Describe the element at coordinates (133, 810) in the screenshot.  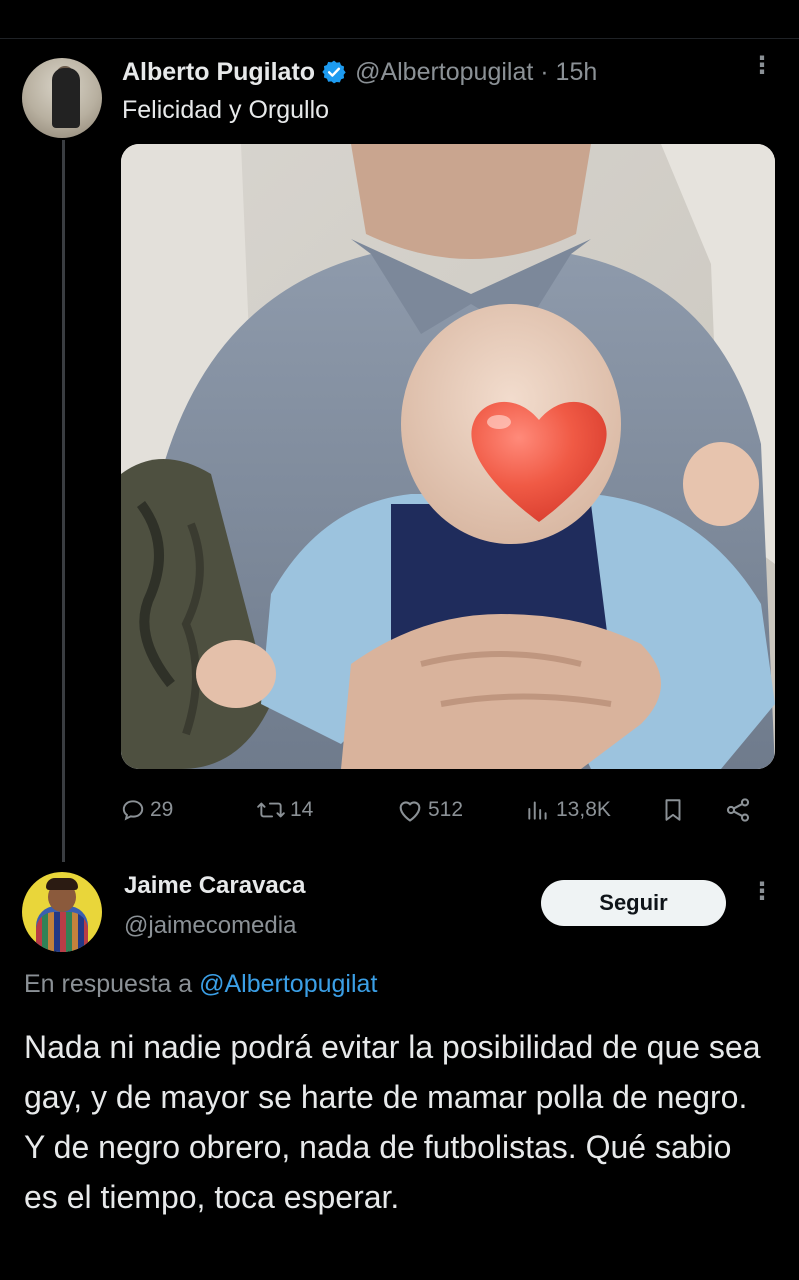
I see `reply-icon` at that location.